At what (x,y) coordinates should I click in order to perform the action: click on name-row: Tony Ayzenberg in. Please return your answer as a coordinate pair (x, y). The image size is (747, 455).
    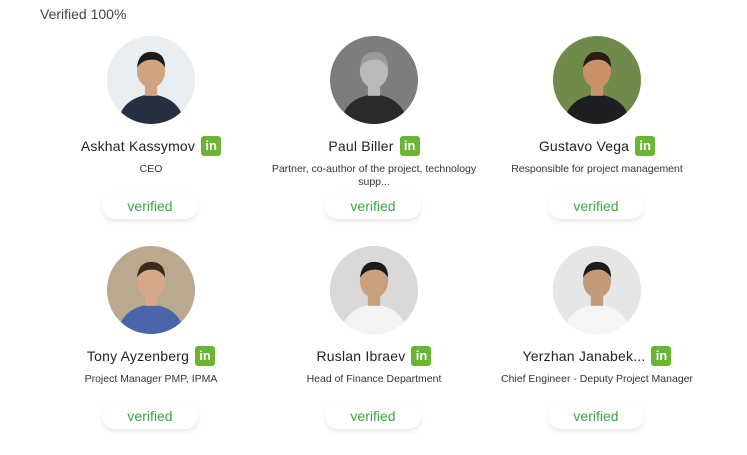
    Looking at the image, I should click on (151, 356).